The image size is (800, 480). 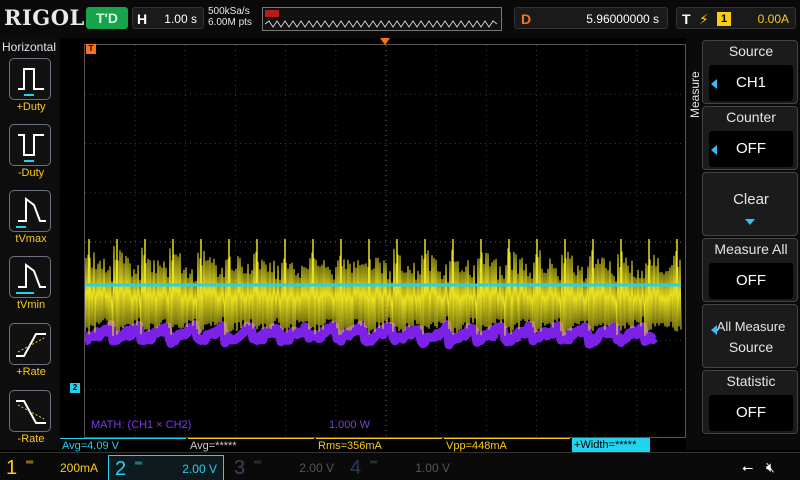 I want to click on counter-softkey: Counter OFF, so click(x=750, y=138).